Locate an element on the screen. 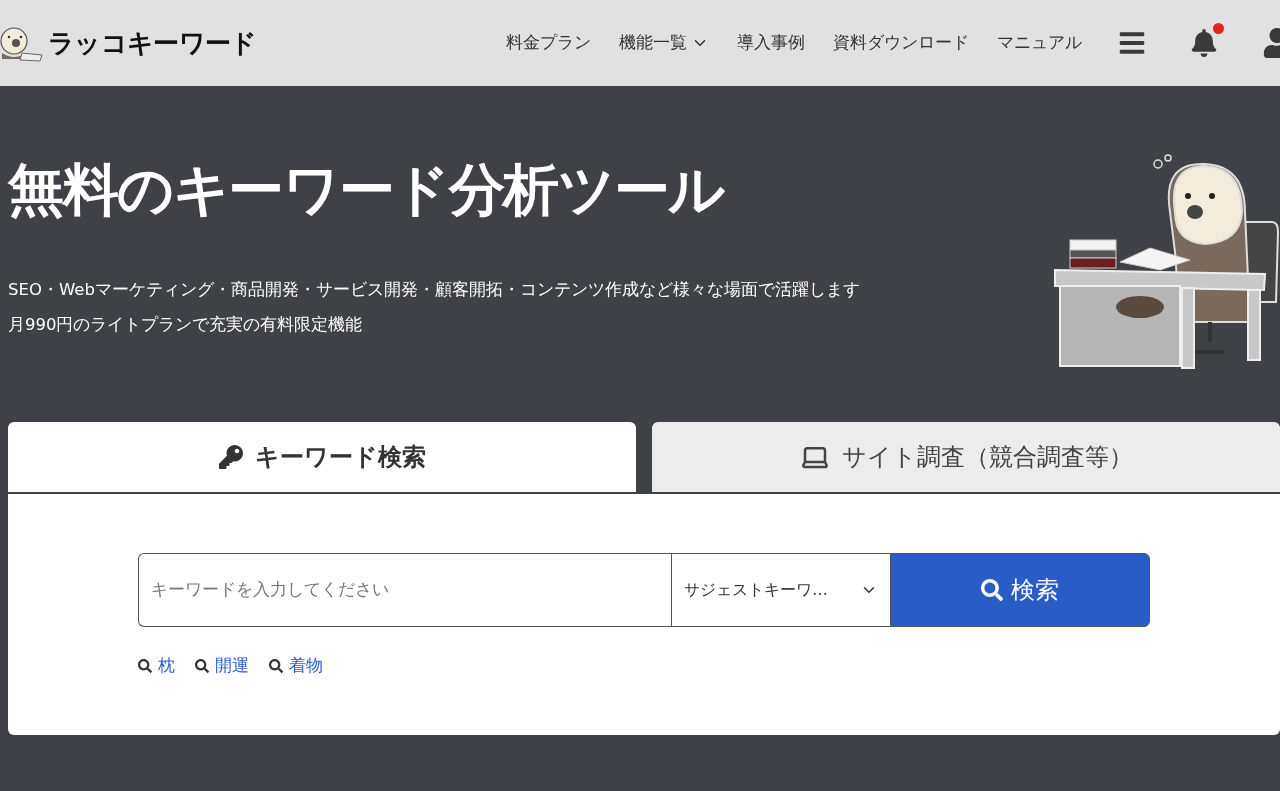 This screenshot has width=1280, height=791. menu-icon is located at coordinates (1132, 43).